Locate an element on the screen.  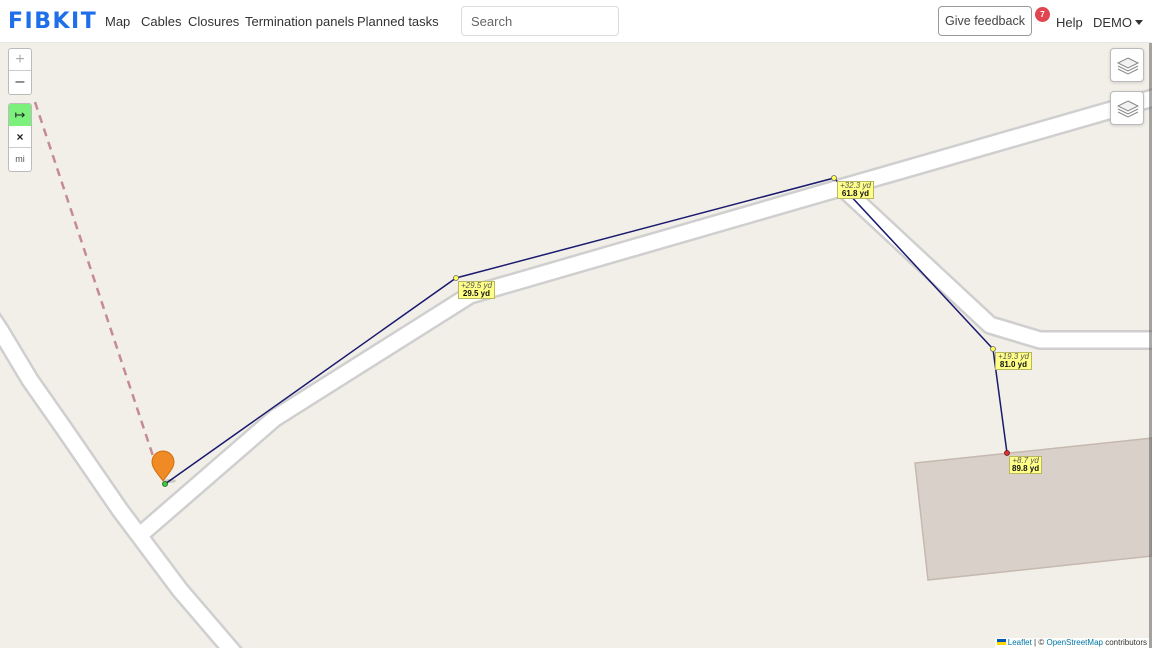
brand-logo: FIBKIT is located at coordinates (52, 21).